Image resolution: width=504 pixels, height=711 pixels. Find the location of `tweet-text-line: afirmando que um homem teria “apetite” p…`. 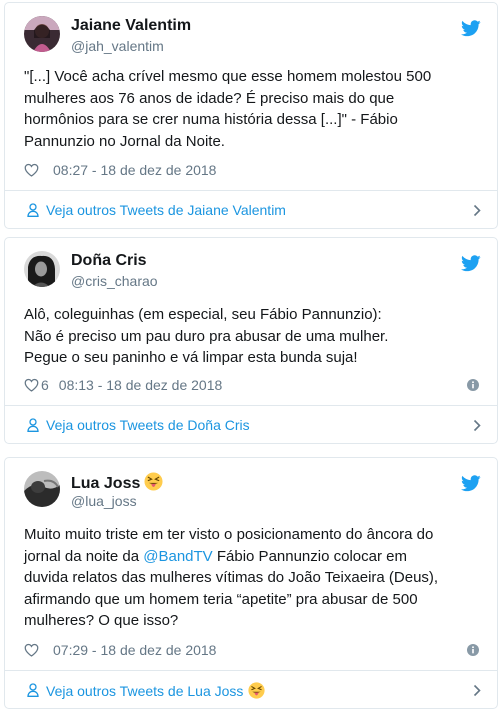

tweet-text-line: afirmando que um homem teria “apetite” p… is located at coordinates (221, 599).